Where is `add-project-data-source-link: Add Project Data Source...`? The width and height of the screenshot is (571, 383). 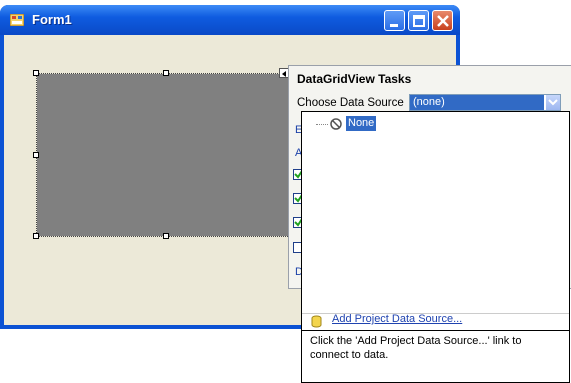
add-project-data-source-link: Add Project Data Source... is located at coordinates (397, 319).